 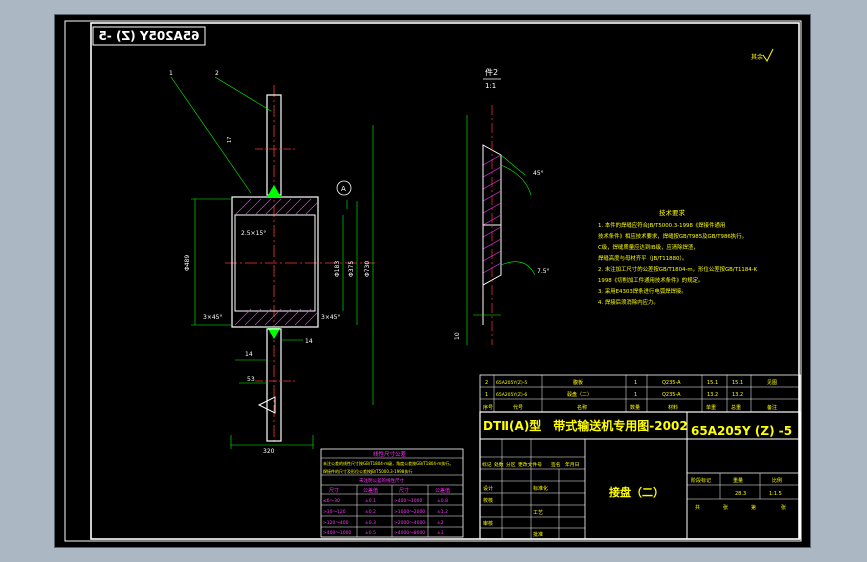 I want to click on title-banner: DTⅡ(A)型 带式输送机专用图-2002, so click(x=585, y=425).